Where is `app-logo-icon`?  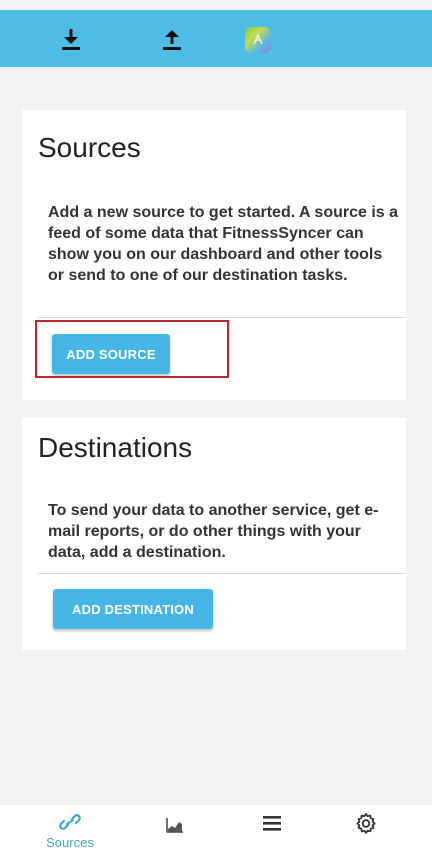
app-logo-icon is located at coordinates (258, 40).